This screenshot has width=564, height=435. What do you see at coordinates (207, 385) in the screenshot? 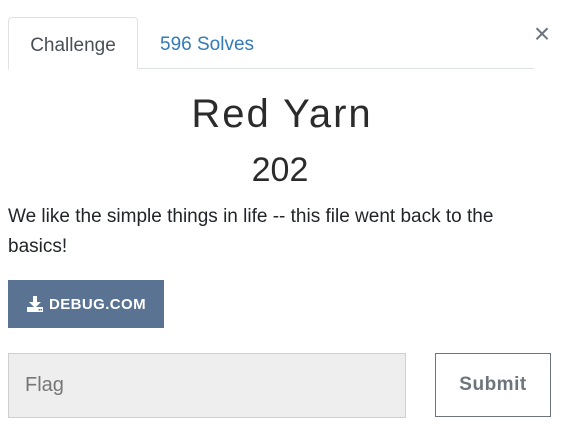
I see `flag-input` at bounding box center [207, 385].